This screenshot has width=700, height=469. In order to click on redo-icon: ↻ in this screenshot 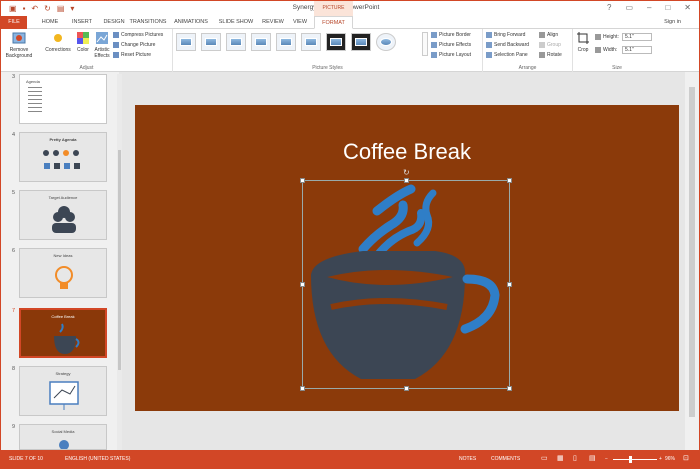, I will do `click(47, 8)`.